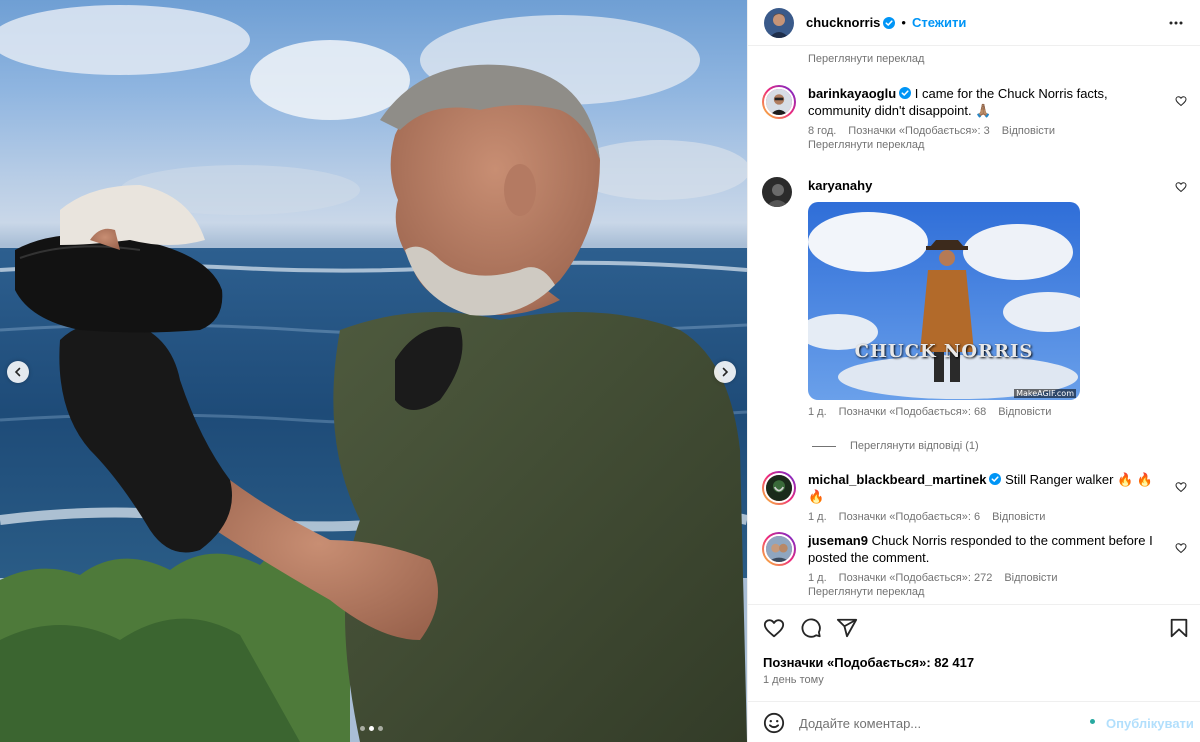 The width and height of the screenshot is (1200, 742). Describe the element at coordinates (840, 185) in the screenshot. I see `comment-username: karyanahy` at that location.